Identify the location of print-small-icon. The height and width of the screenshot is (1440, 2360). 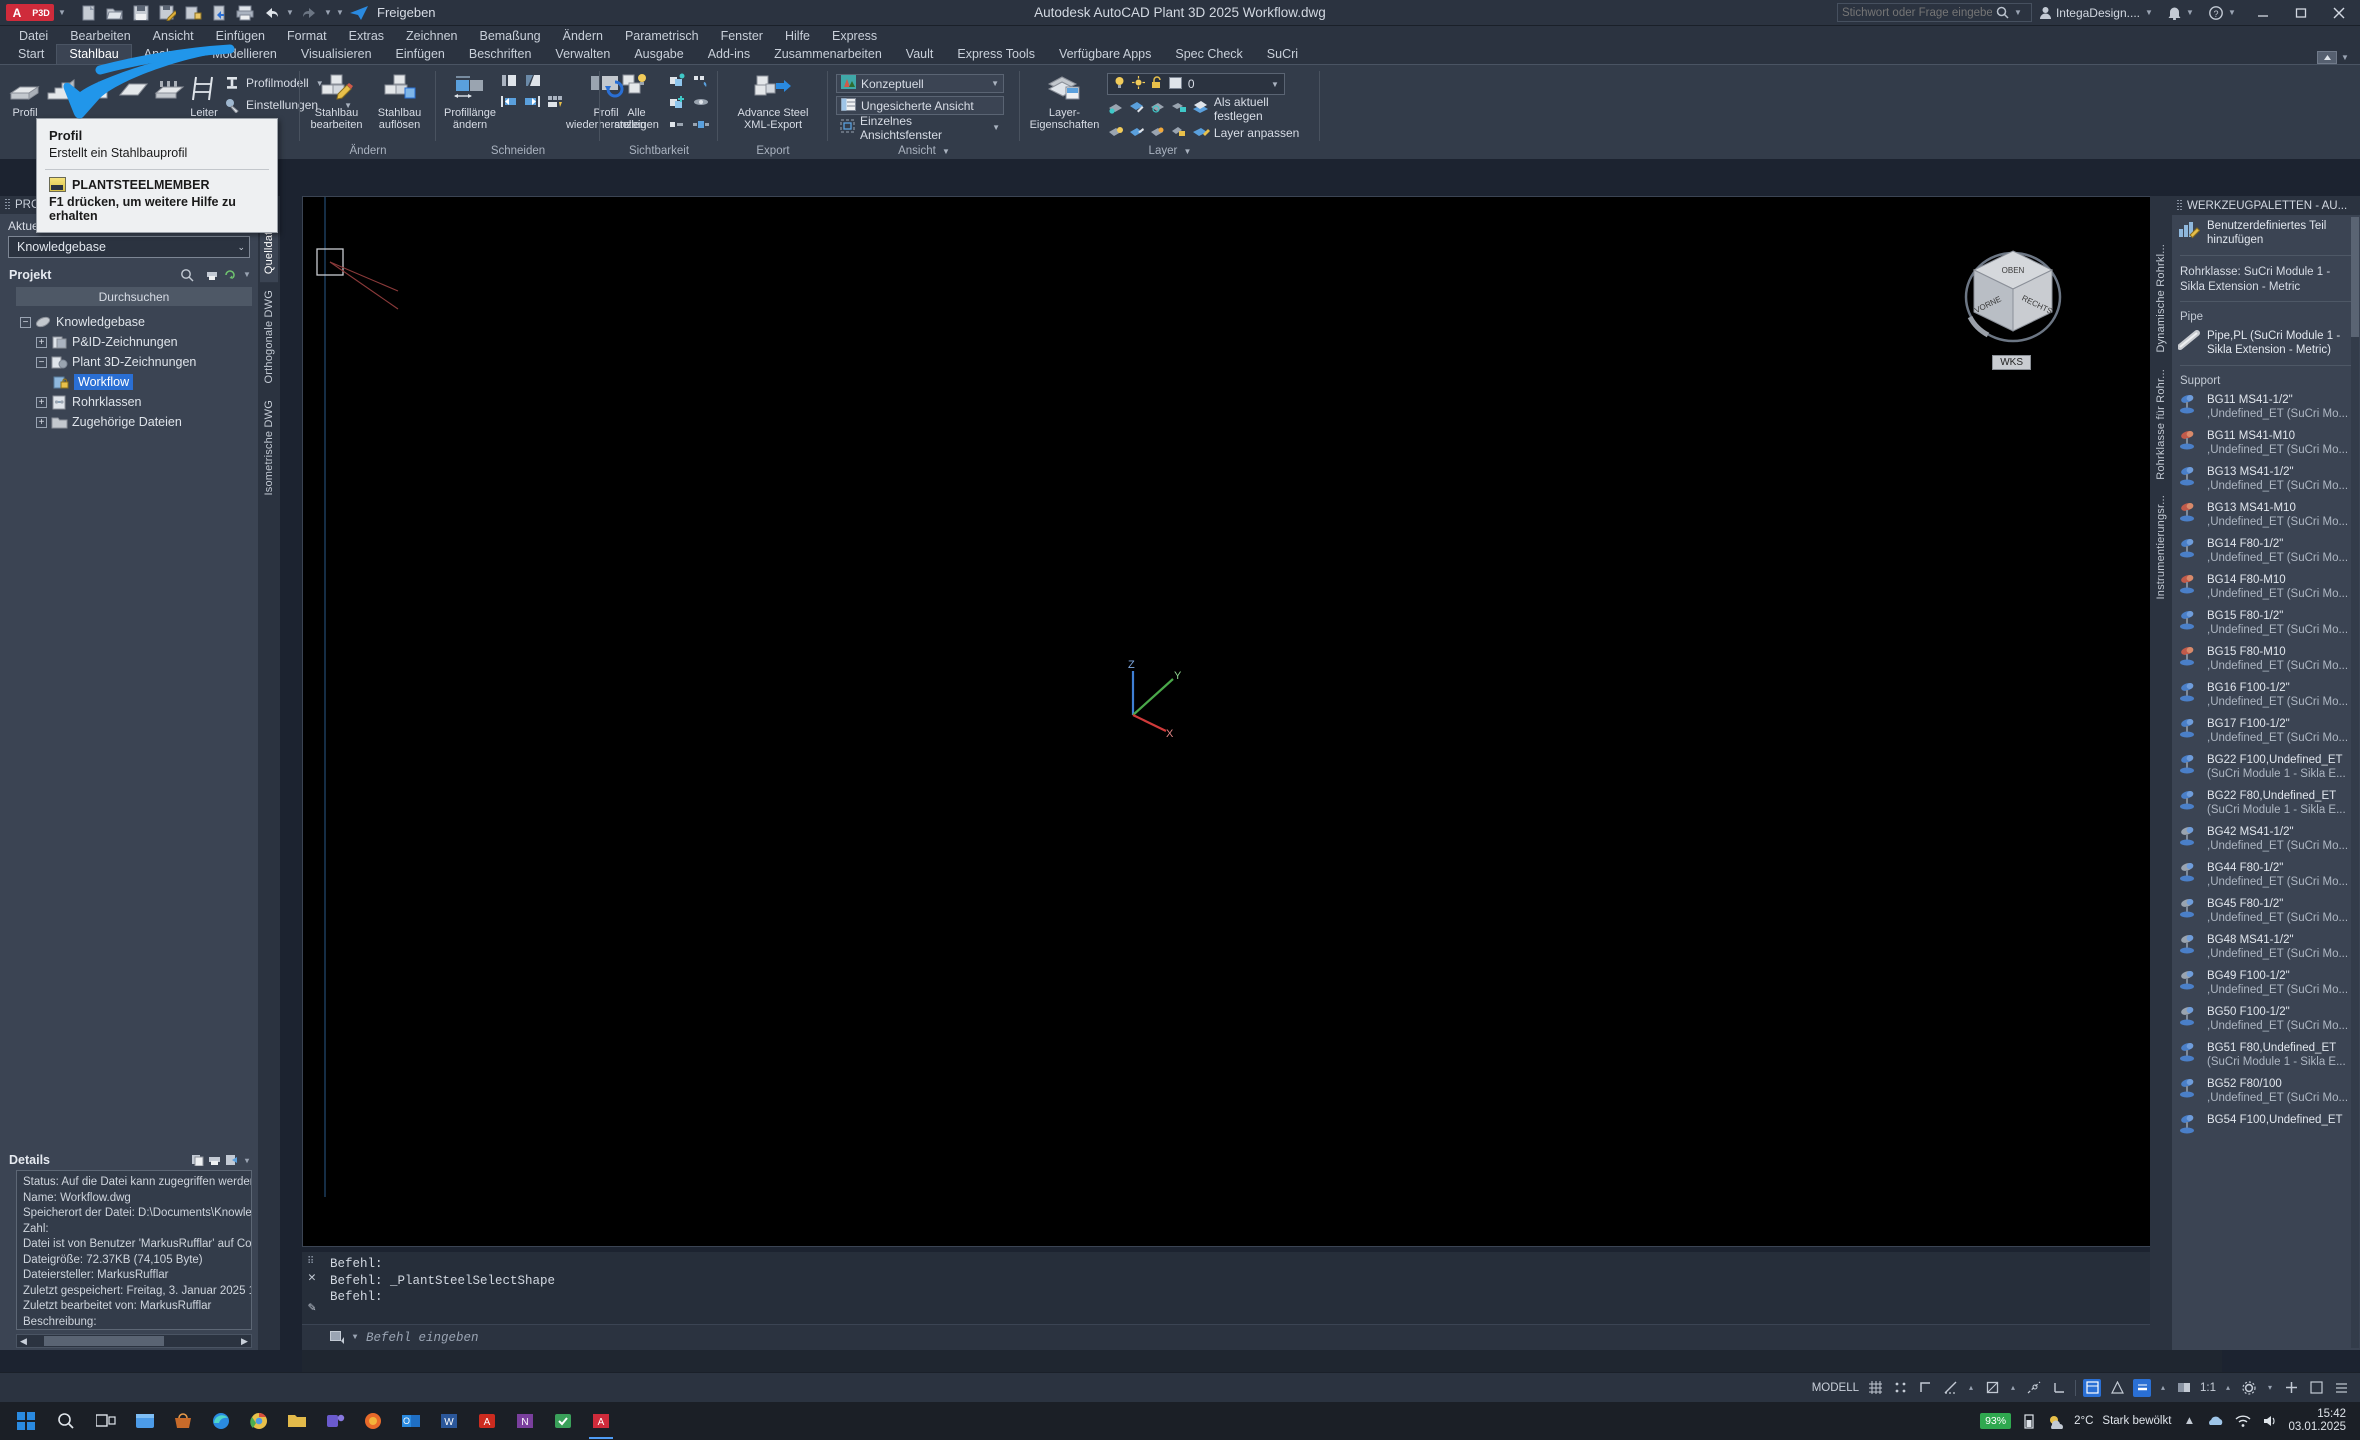
(212, 275).